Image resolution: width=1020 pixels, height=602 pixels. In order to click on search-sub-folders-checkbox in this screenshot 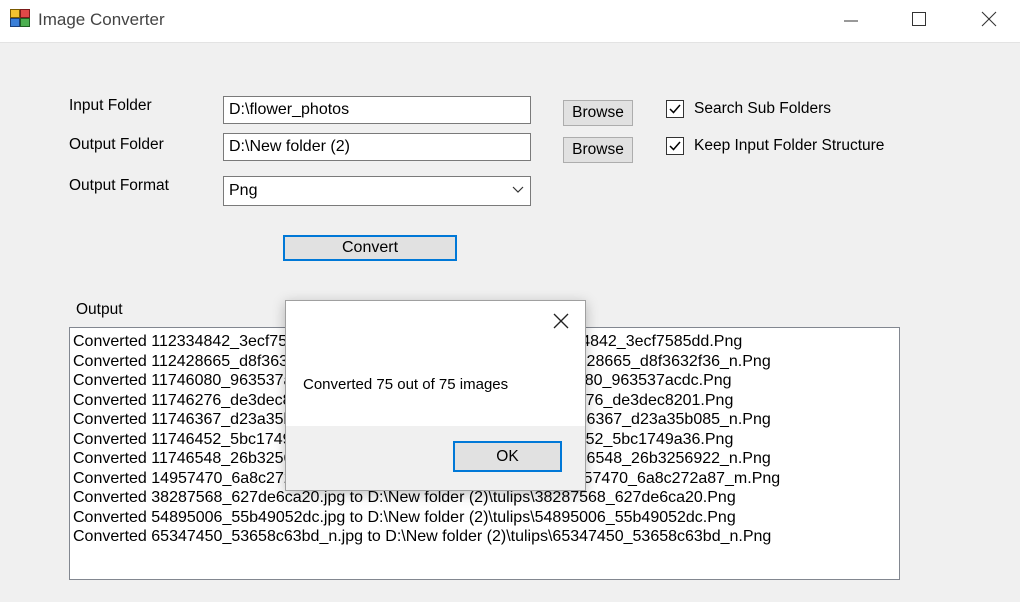, I will do `click(675, 109)`.